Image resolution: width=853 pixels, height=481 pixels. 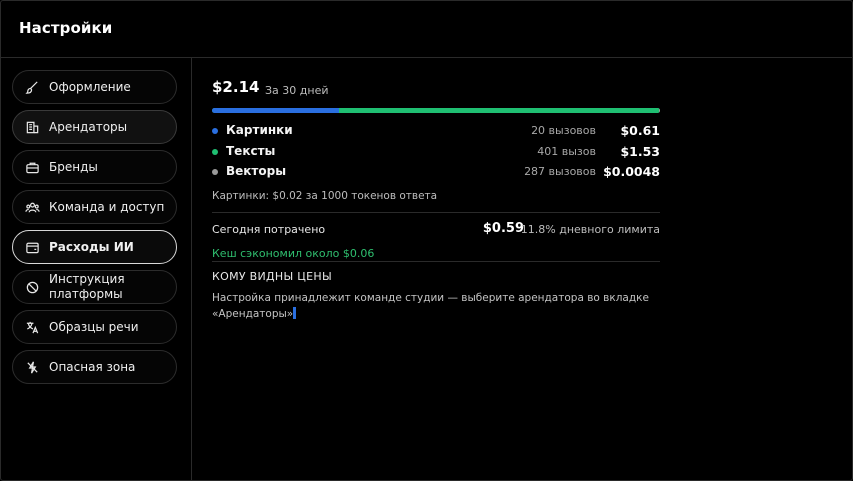 I want to click on sidebar-item-ai-costs: Расходы ИИ, so click(x=94, y=247).